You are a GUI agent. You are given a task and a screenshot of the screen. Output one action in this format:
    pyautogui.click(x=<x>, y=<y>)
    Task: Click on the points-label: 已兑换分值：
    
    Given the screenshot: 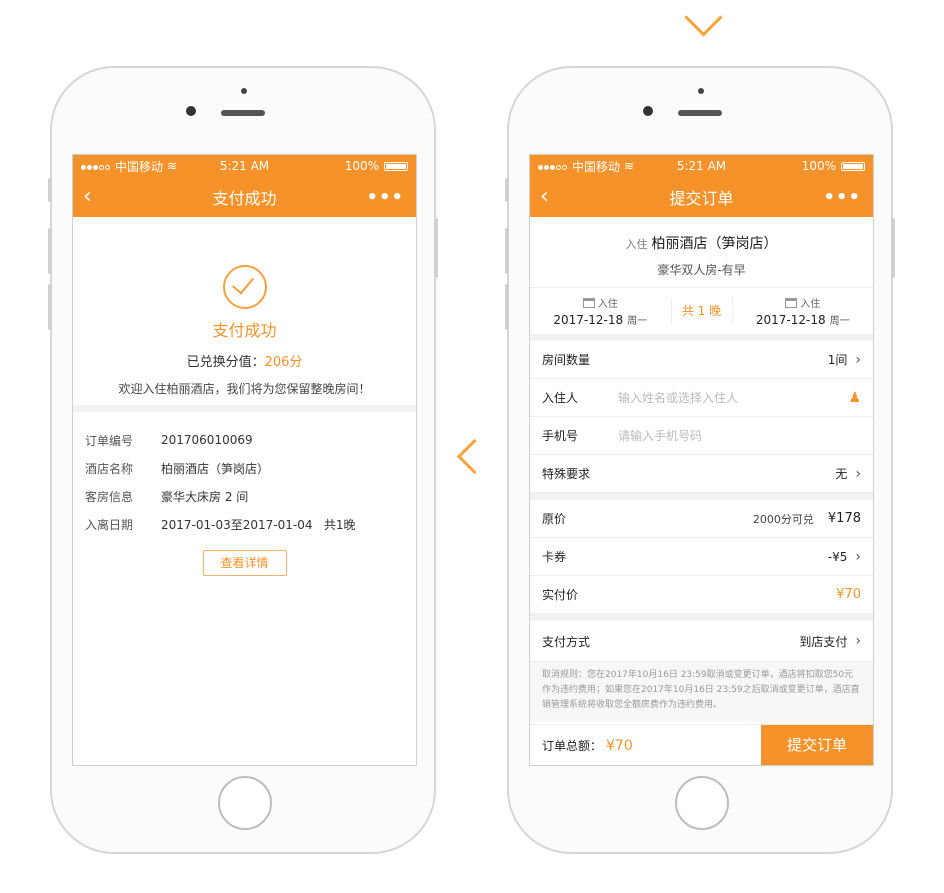 What is the action you would take?
    pyautogui.click(x=225, y=362)
    